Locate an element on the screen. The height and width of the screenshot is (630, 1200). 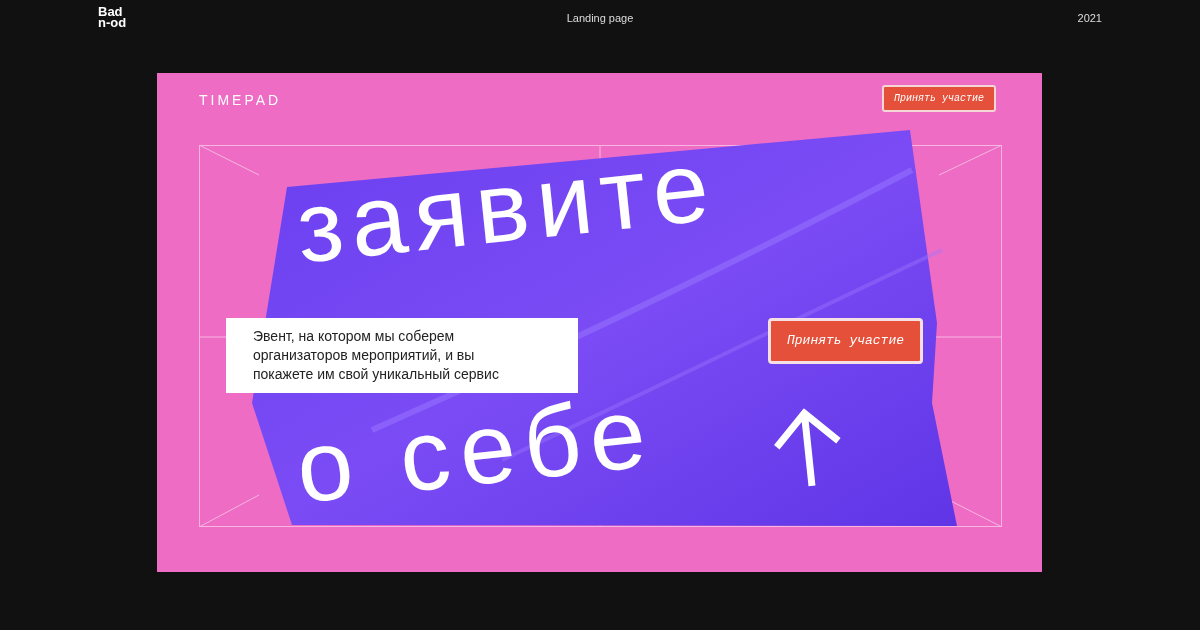
year-label: 2021 is located at coordinates (1089, 18).